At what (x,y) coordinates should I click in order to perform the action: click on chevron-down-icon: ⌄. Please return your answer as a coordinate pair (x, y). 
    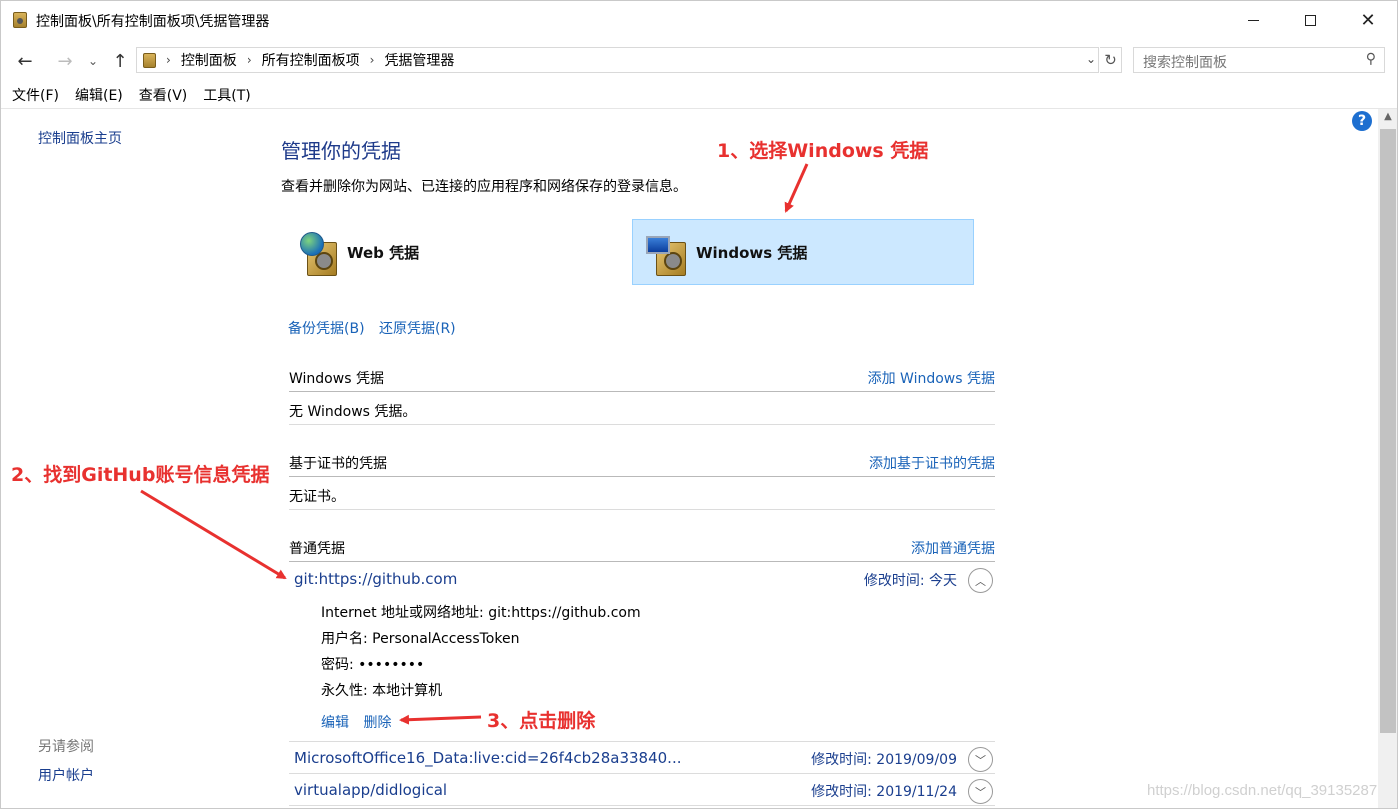
    Looking at the image, I should click on (93, 61).